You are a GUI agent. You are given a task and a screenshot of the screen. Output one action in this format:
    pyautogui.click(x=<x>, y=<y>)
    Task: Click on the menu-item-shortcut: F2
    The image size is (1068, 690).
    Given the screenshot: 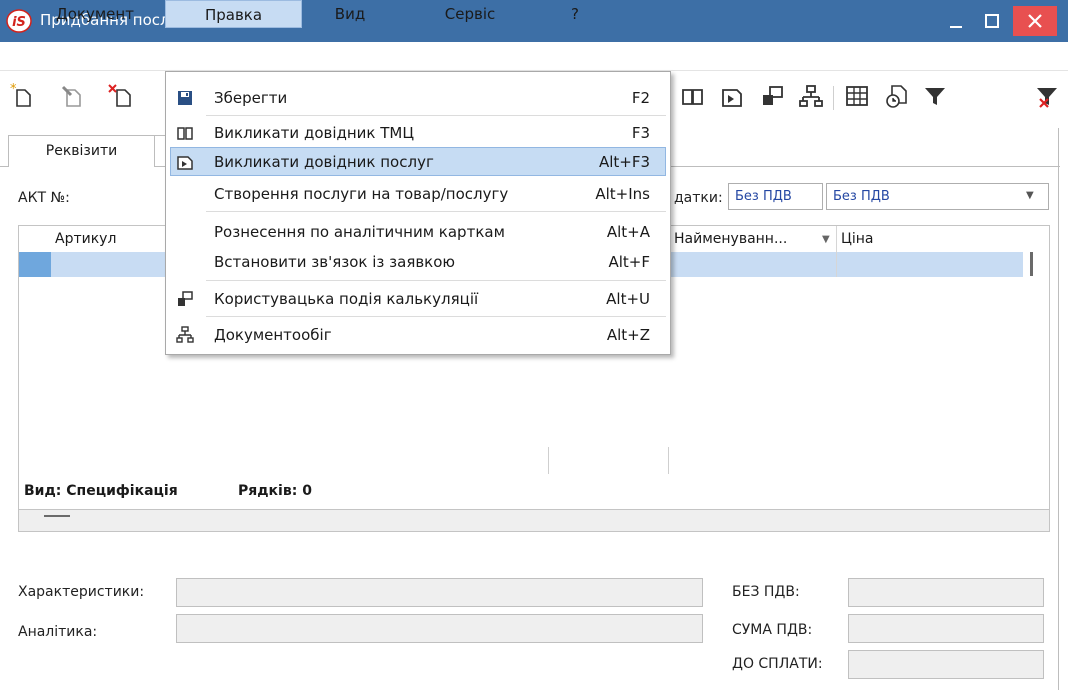 What is the action you would take?
    pyautogui.click(x=640, y=98)
    